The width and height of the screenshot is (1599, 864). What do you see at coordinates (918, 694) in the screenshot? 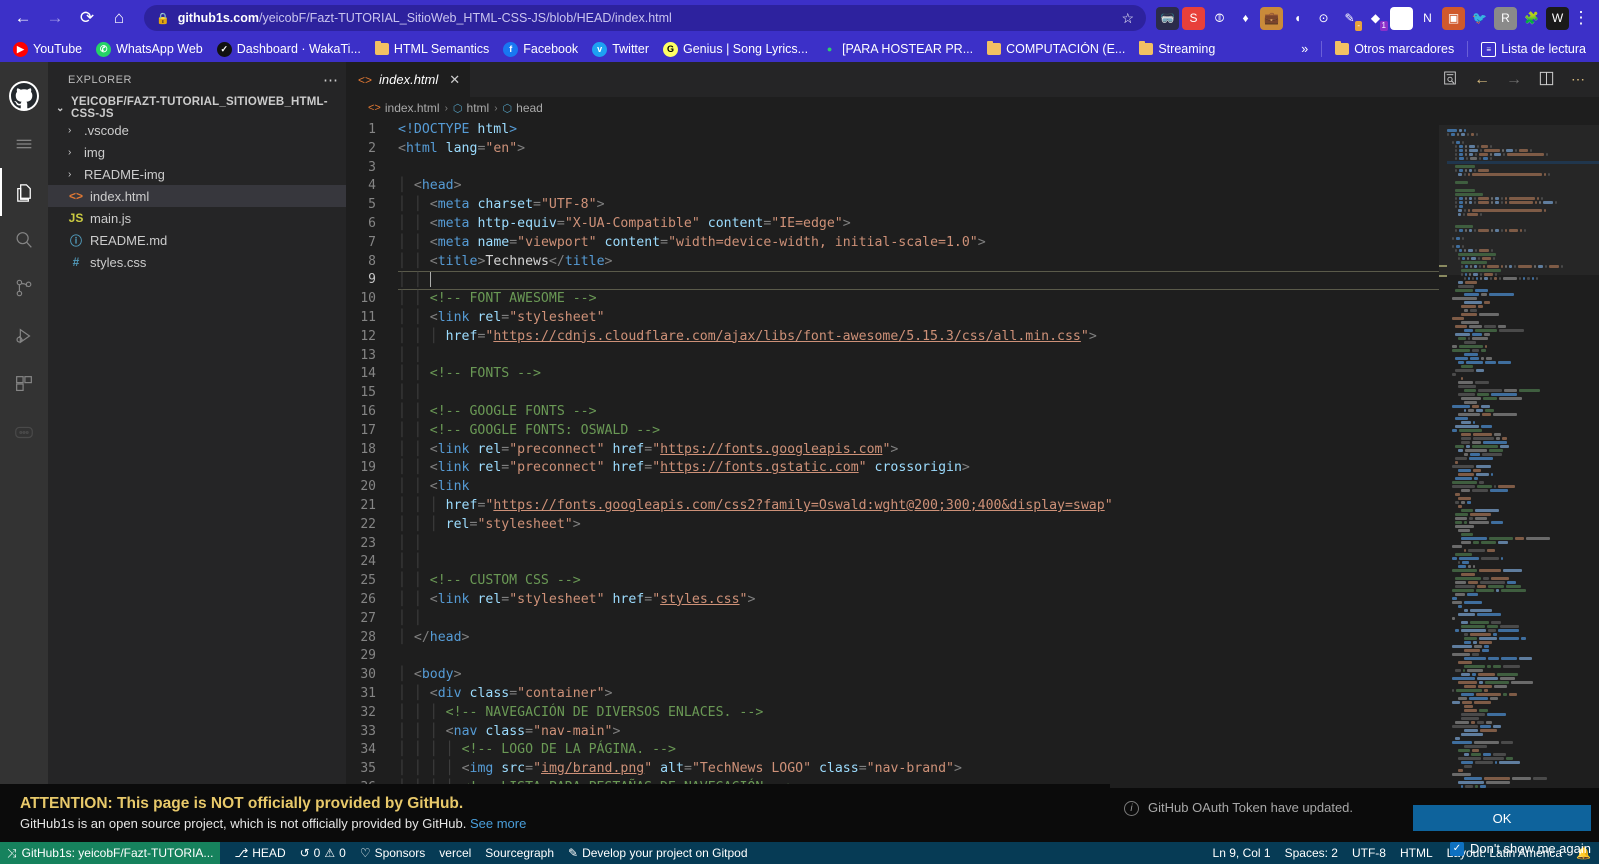
I see `code-text: │ │ <div class="container">` at bounding box center [918, 694].